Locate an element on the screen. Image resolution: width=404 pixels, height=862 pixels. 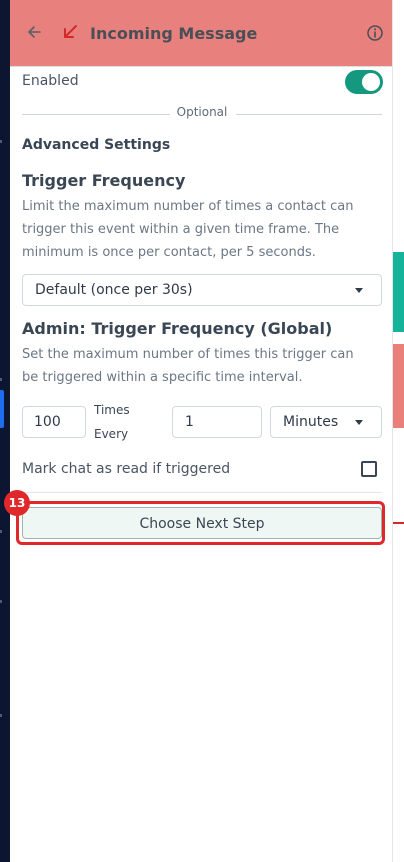
interval-unit-value: Minutes is located at coordinates (311, 422).